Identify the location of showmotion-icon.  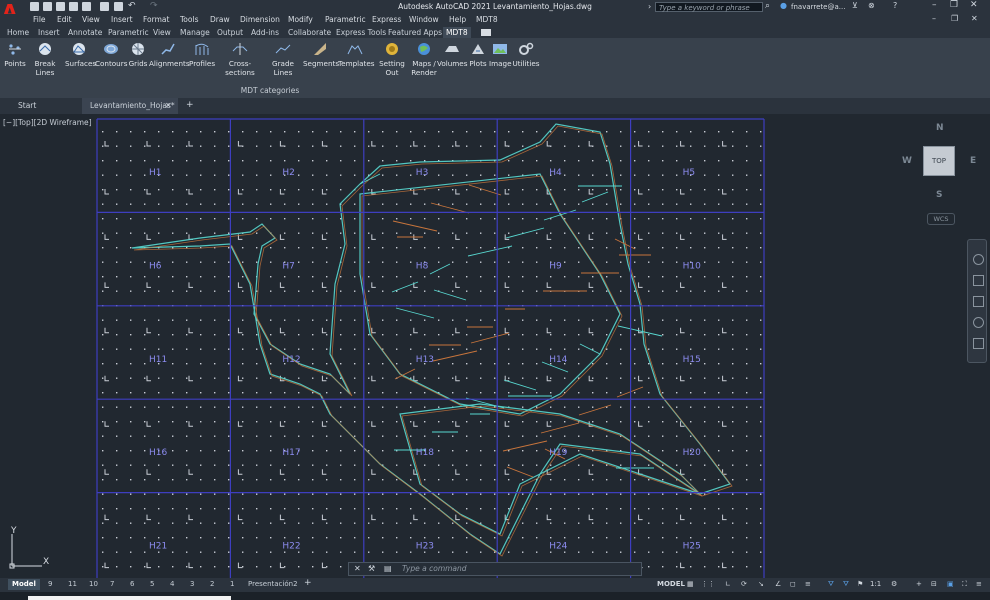
(978, 343).